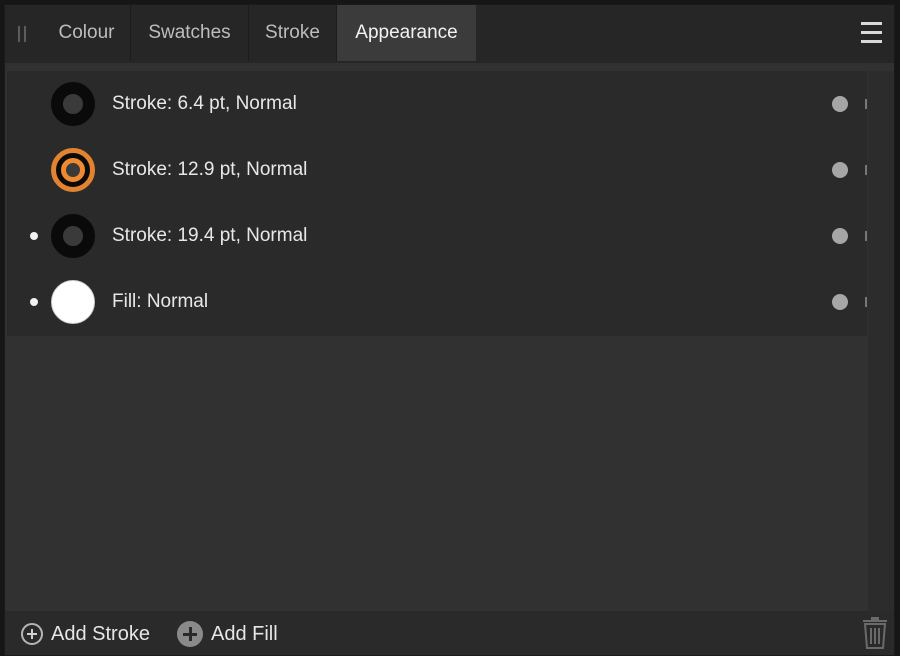 The width and height of the screenshot is (900, 656). Describe the element at coordinates (293, 33) in the screenshot. I see `tab-stroke: Stroke` at that location.